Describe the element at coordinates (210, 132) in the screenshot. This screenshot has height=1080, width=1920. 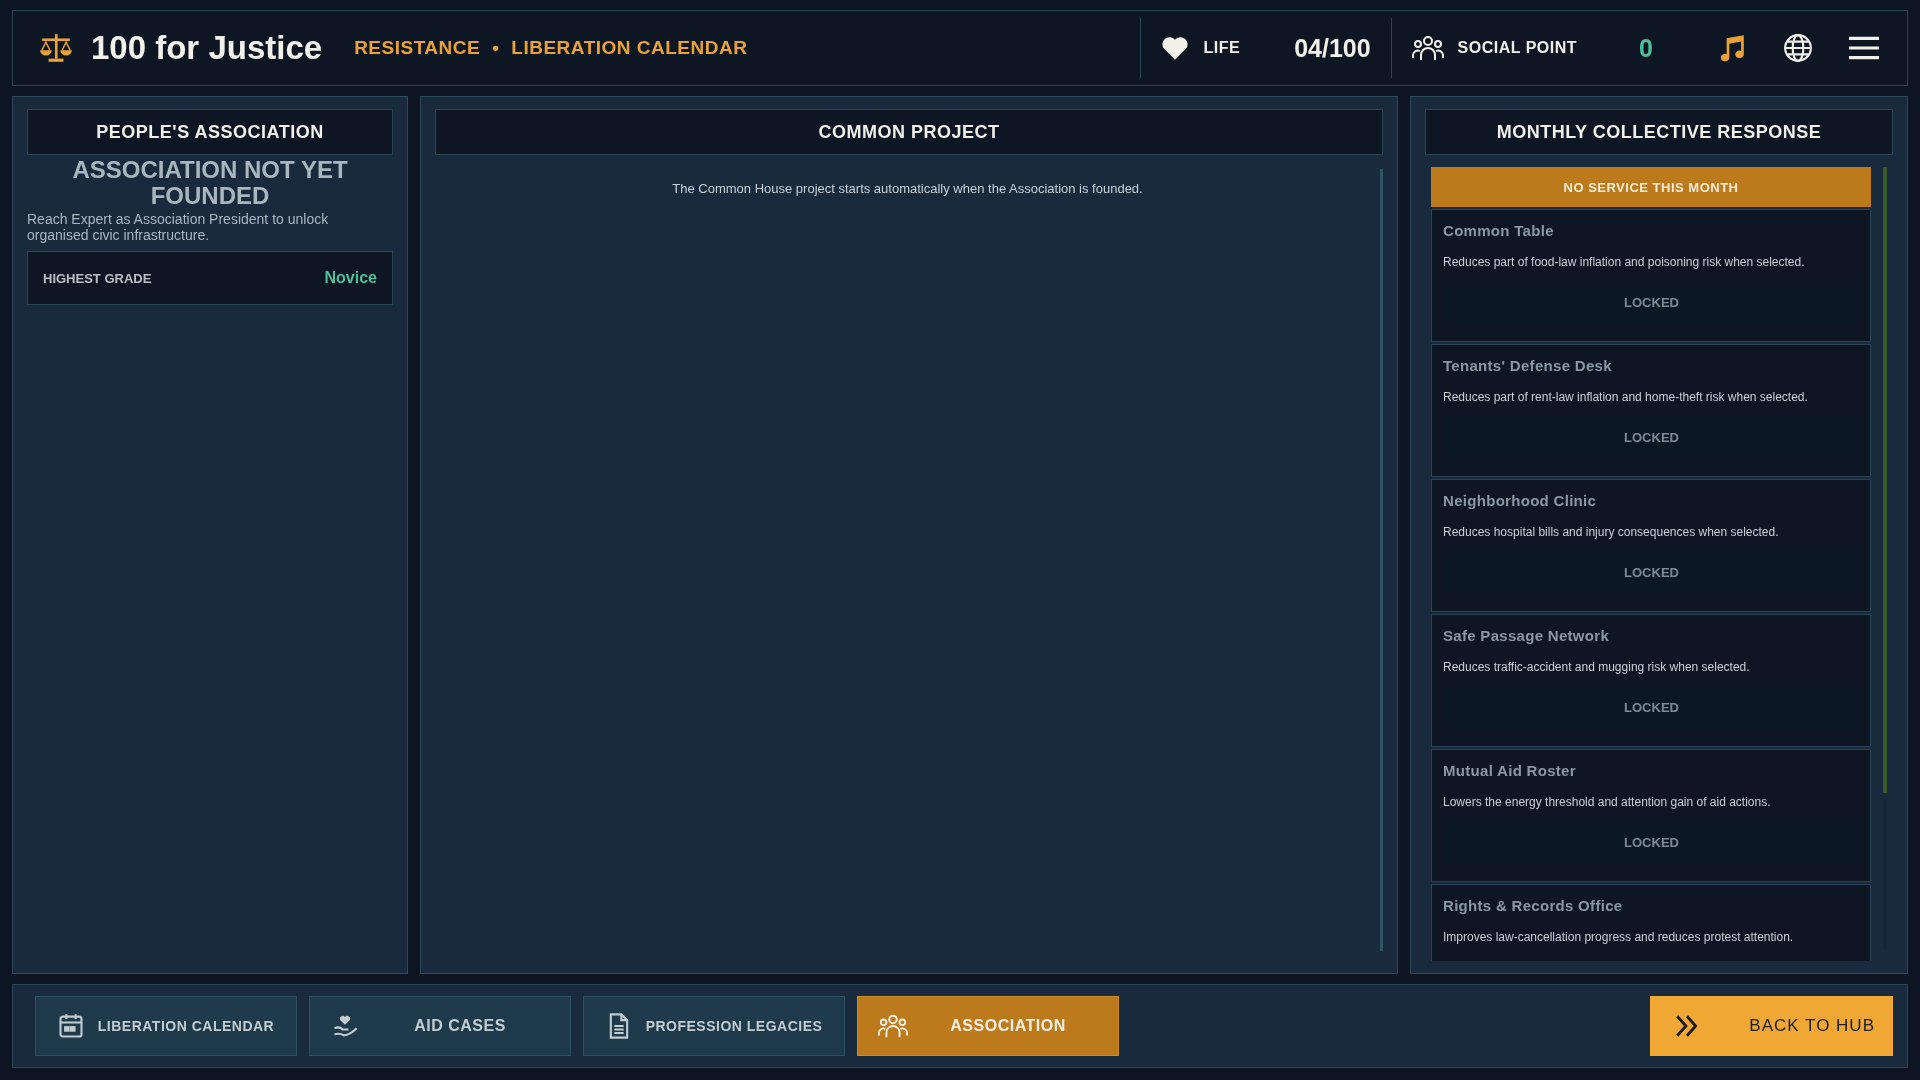
I see `panel-title: PEOPLE'S ASSOCIATION` at that location.